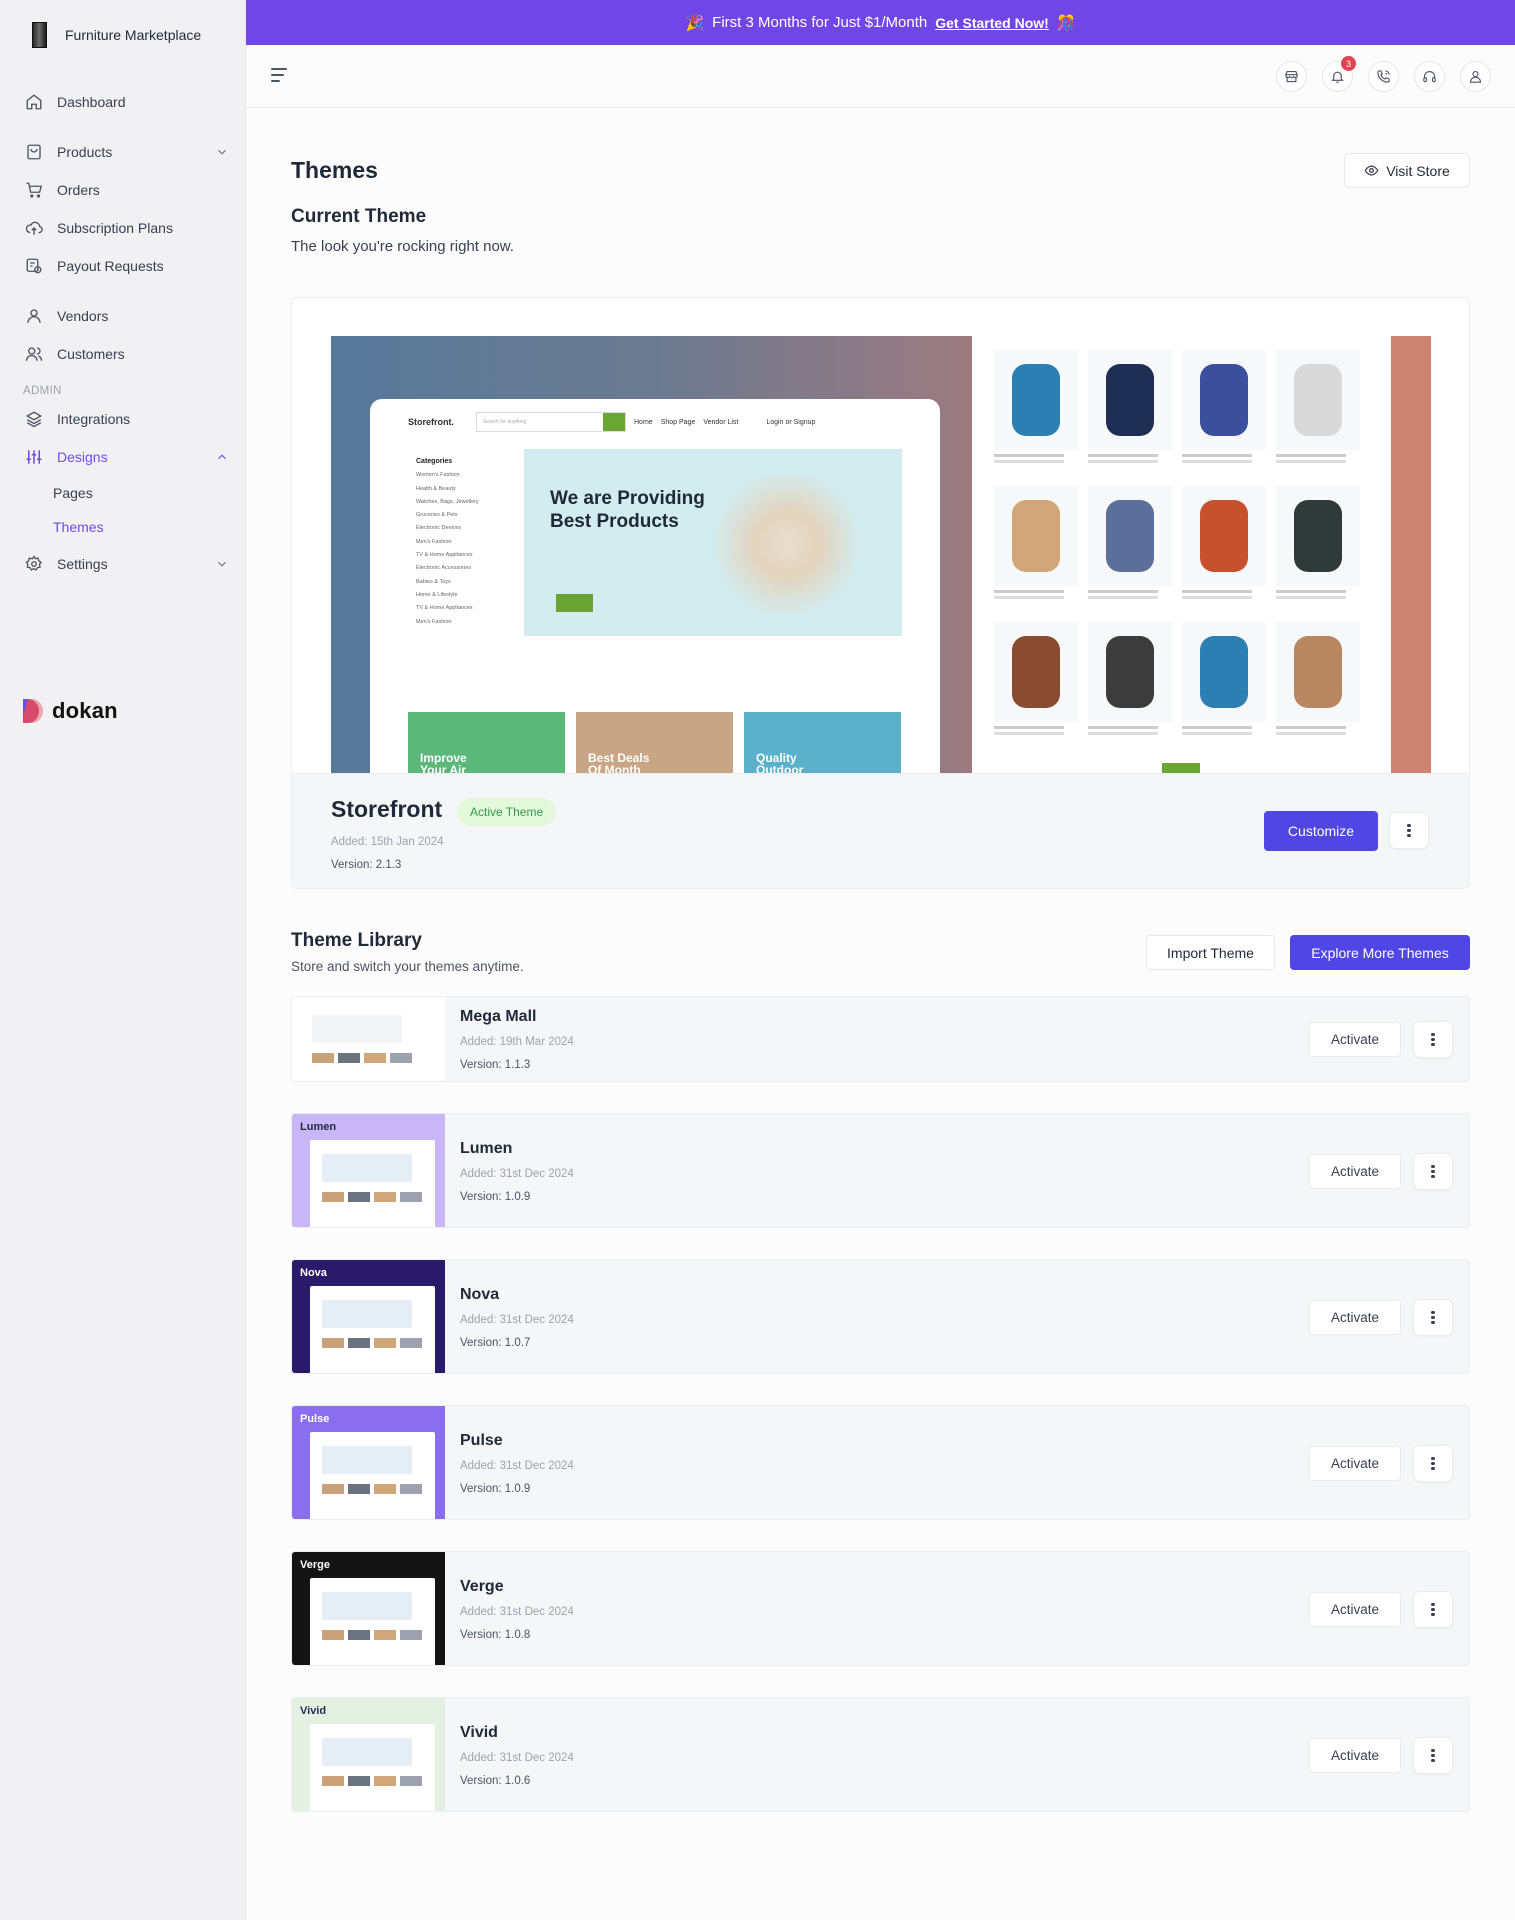 The image size is (1515, 1920). Describe the element at coordinates (126, 564) in the screenshot. I see `sidebar-item-settings: Settings` at that location.